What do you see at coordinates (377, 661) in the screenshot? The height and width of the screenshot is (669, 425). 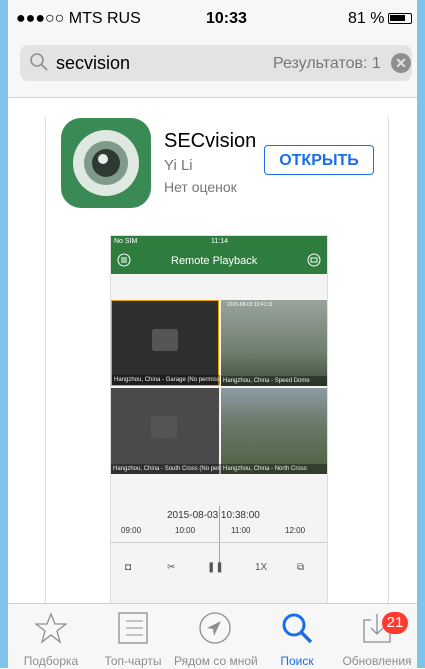 I see `tab-label: Обновления` at bounding box center [377, 661].